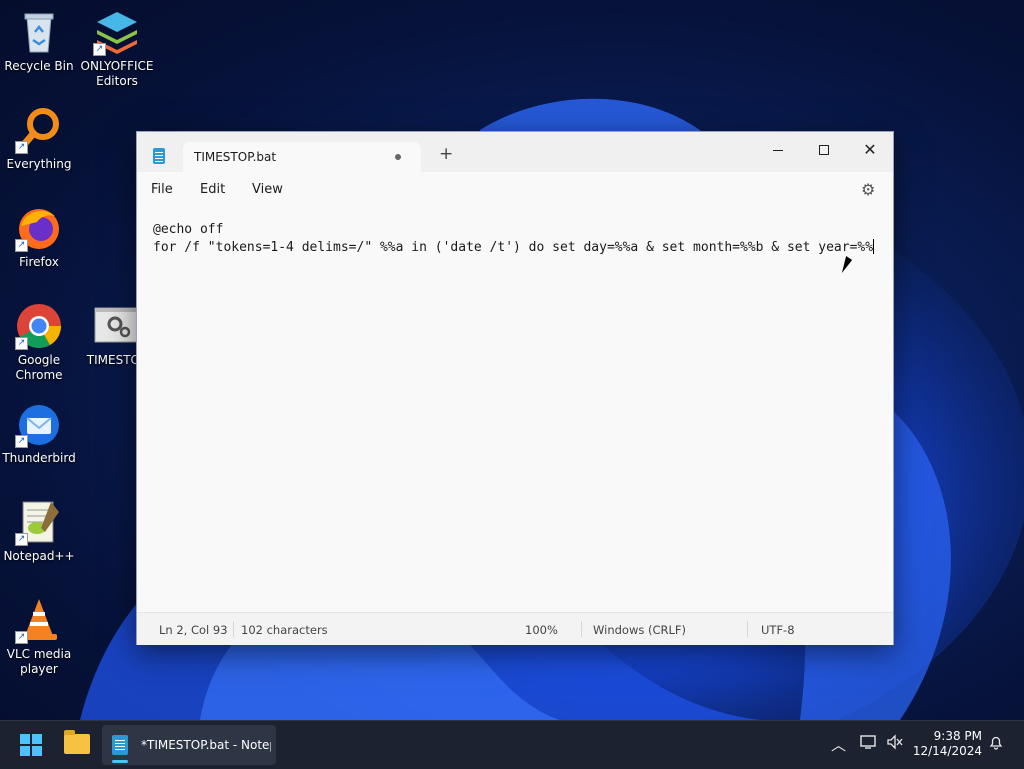 The image size is (1024, 769). I want to click on desktop-icon-thunderbird: ↗ Thunderbird, so click(39, 433).